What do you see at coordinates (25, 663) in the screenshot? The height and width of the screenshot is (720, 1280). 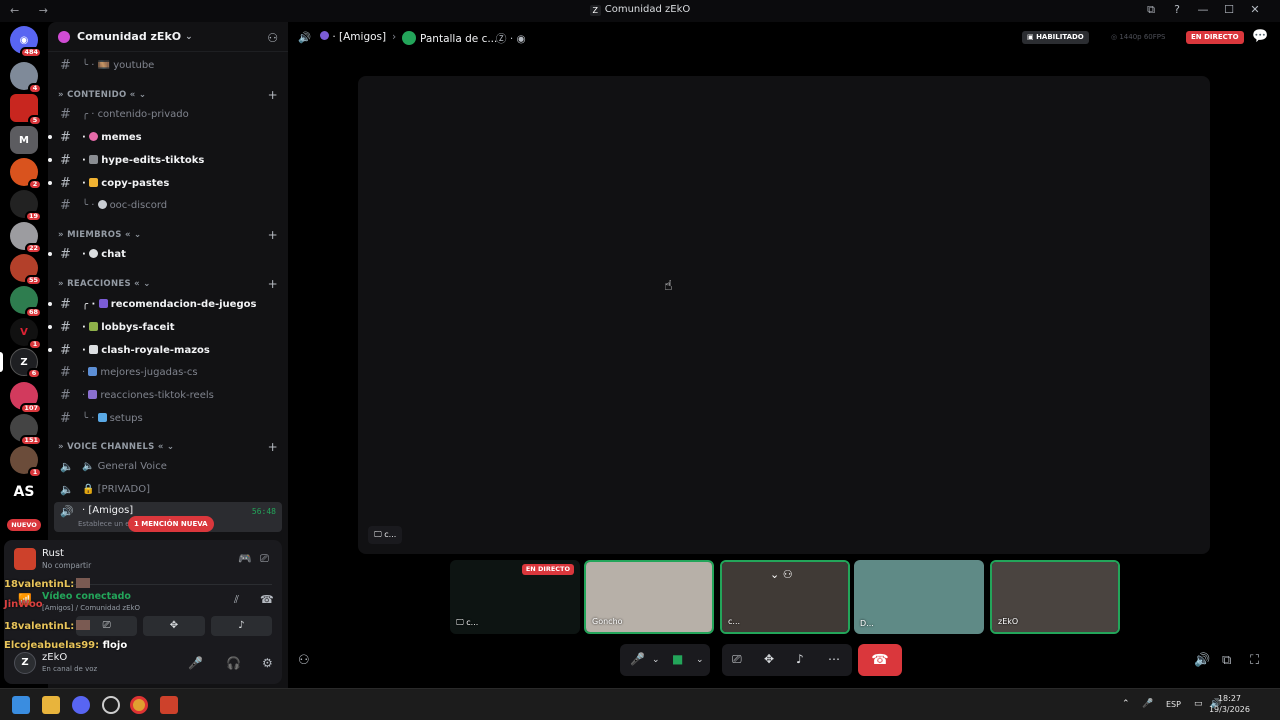 I see `avatar: Z` at bounding box center [25, 663].